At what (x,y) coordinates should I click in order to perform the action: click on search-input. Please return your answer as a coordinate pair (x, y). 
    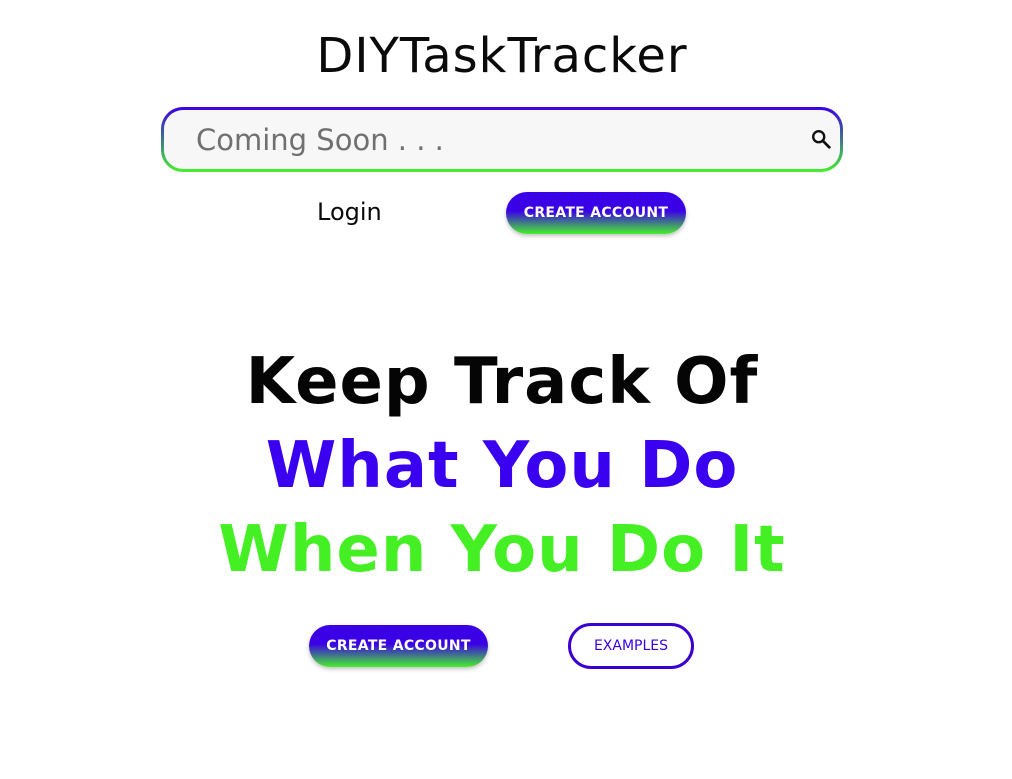
    Looking at the image, I should click on (502, 139).